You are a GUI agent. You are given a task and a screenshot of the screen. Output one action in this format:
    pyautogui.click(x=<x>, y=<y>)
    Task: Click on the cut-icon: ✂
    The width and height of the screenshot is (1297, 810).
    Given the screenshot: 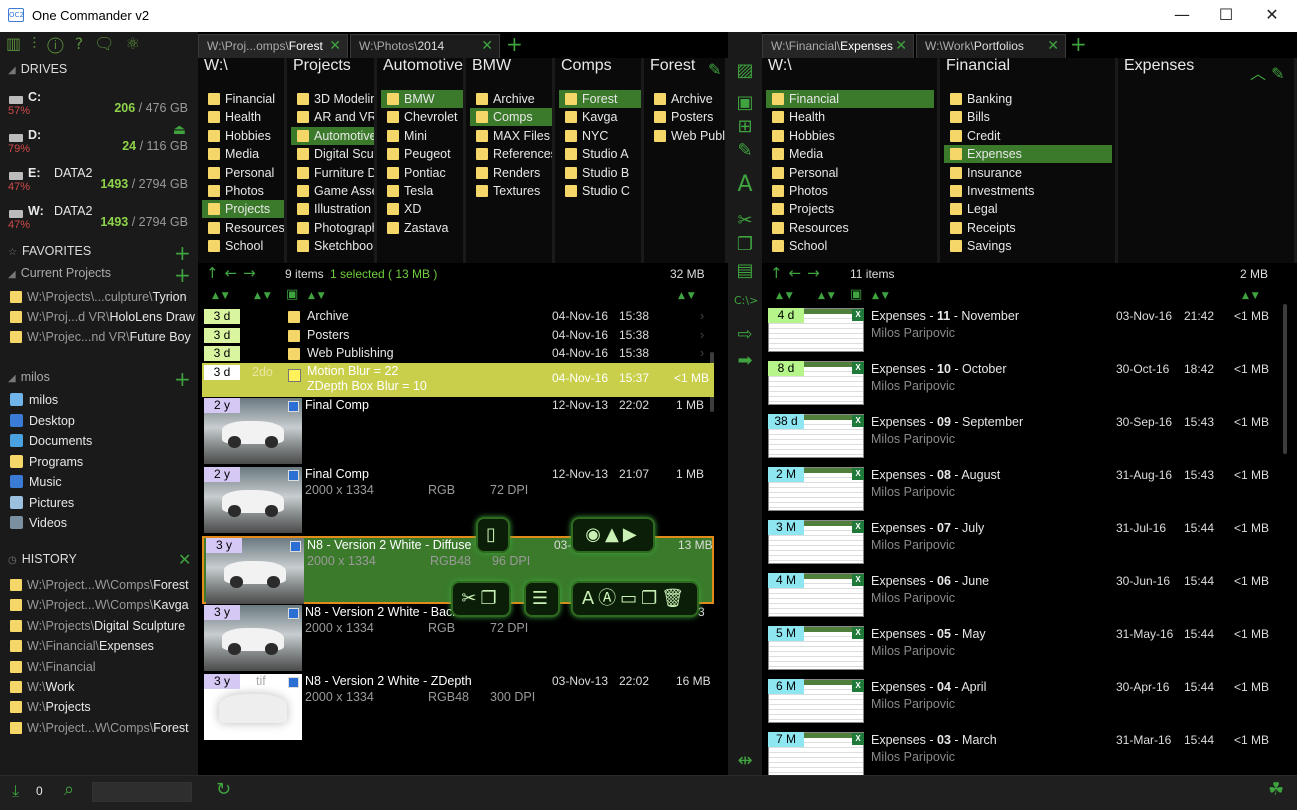 What is the action you would take?
    pyautogui.click(x=745, y=220)
    